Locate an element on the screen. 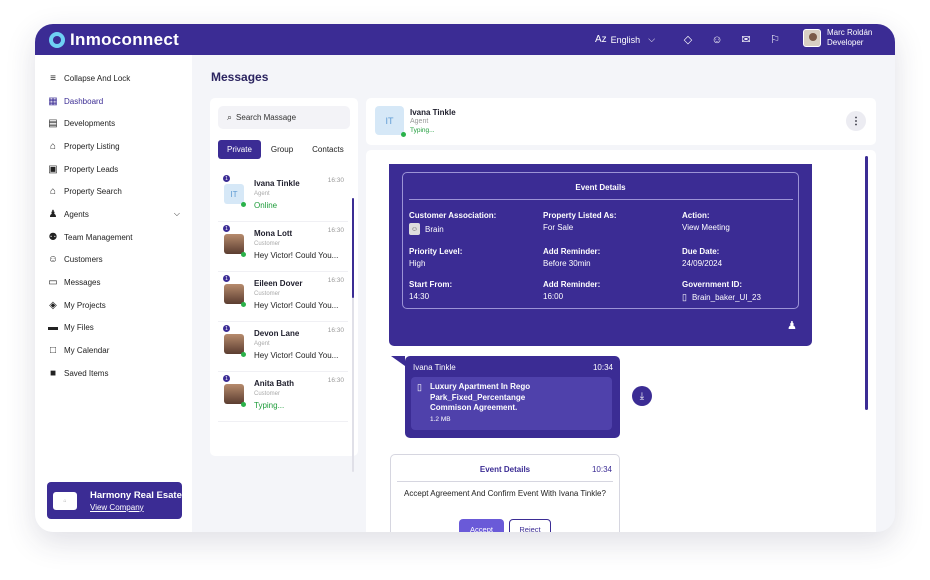 The height and width of the screenshot is (580, 930). contacts-scrollbar is located at coordinates (353, 335).